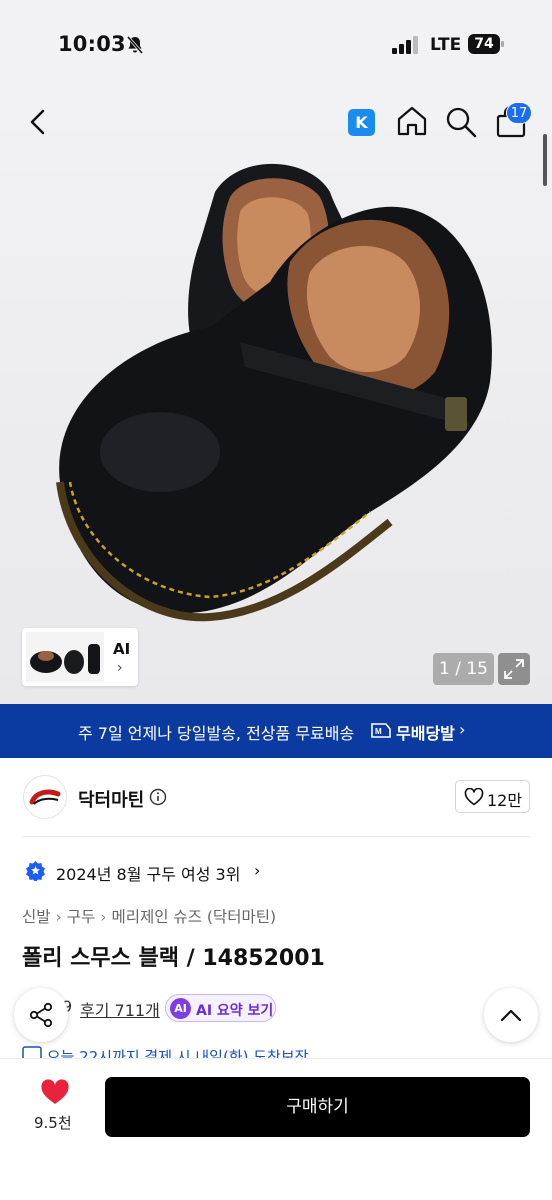 The height and width of the screenshot is (1200, 552). I want to click on ai-thumbnail-card: AI ›, so click(80, 657).